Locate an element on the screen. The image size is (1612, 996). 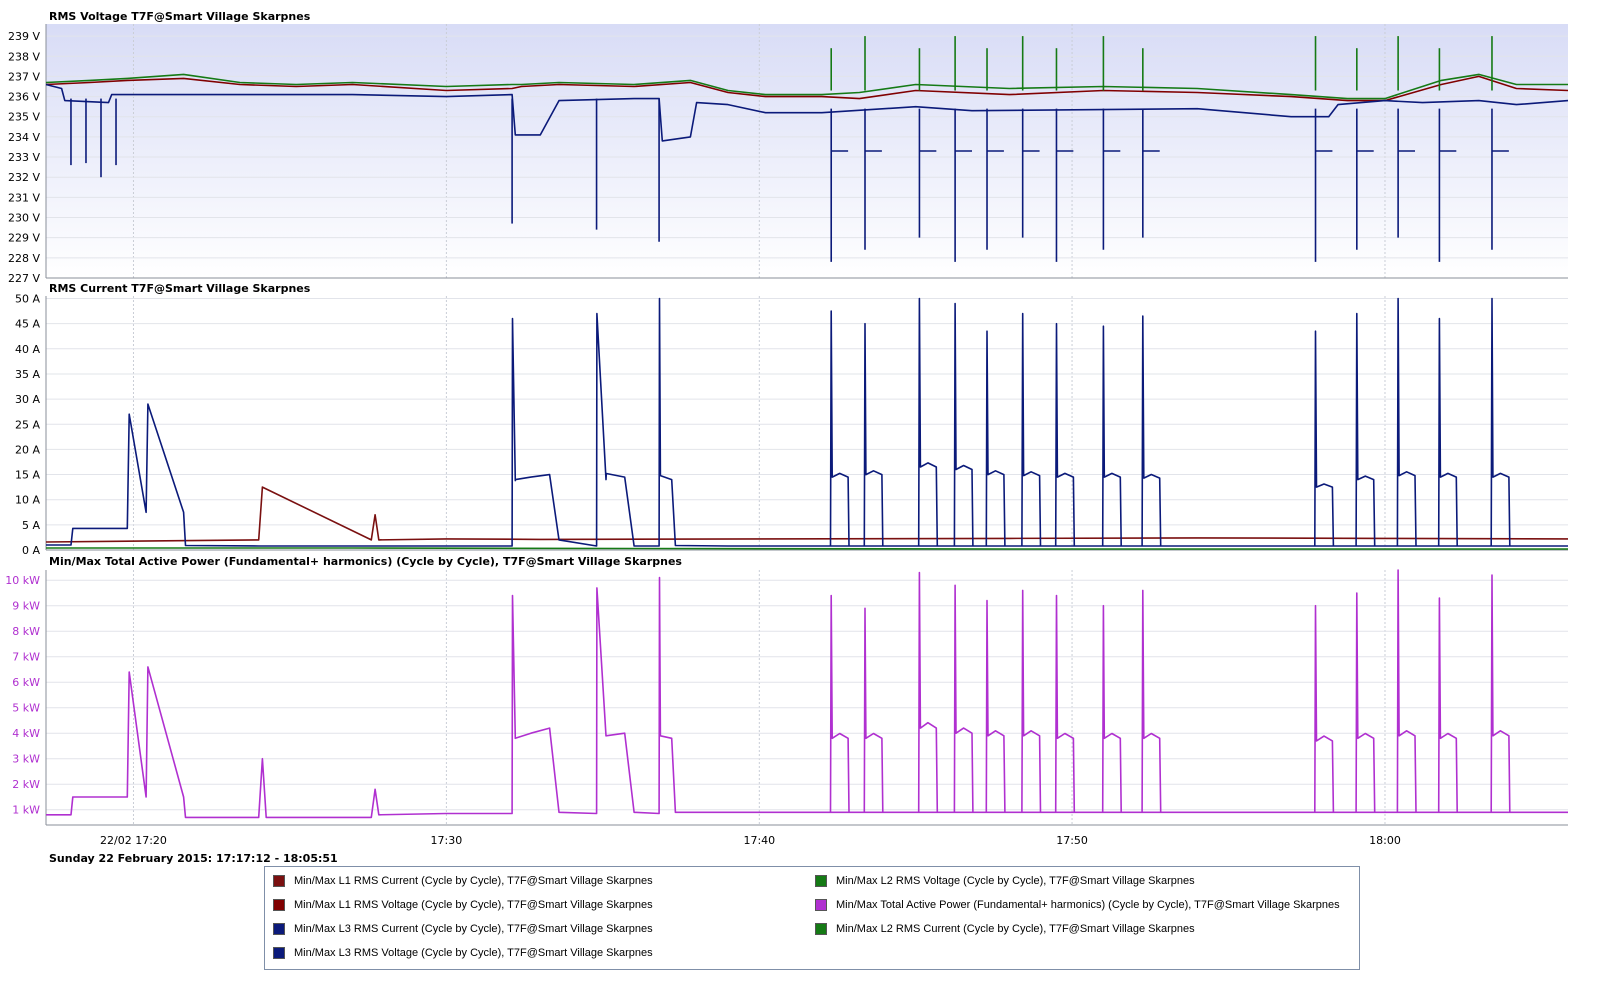
legend-swatch-total-power is located at coordinates (821, 905).